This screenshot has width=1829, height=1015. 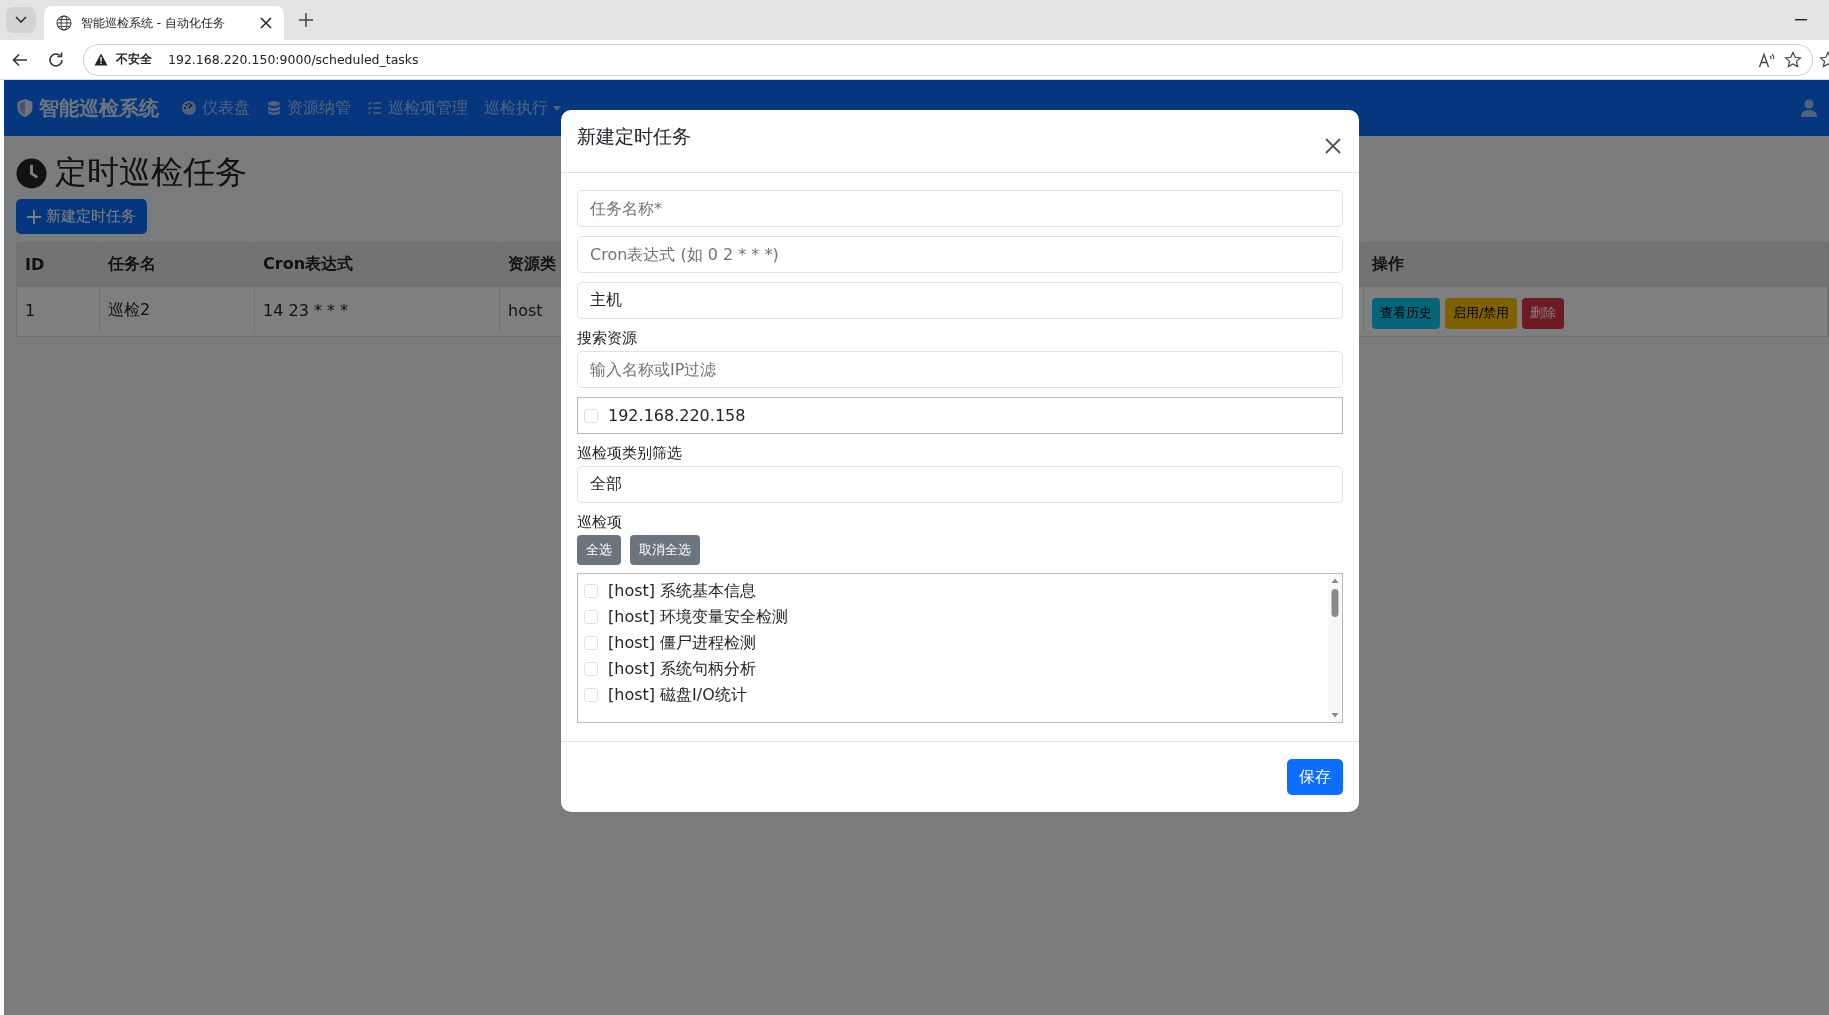 I want to click on checkbox-label: [host] 僵尸进程检测, so click(x=682, y=643).